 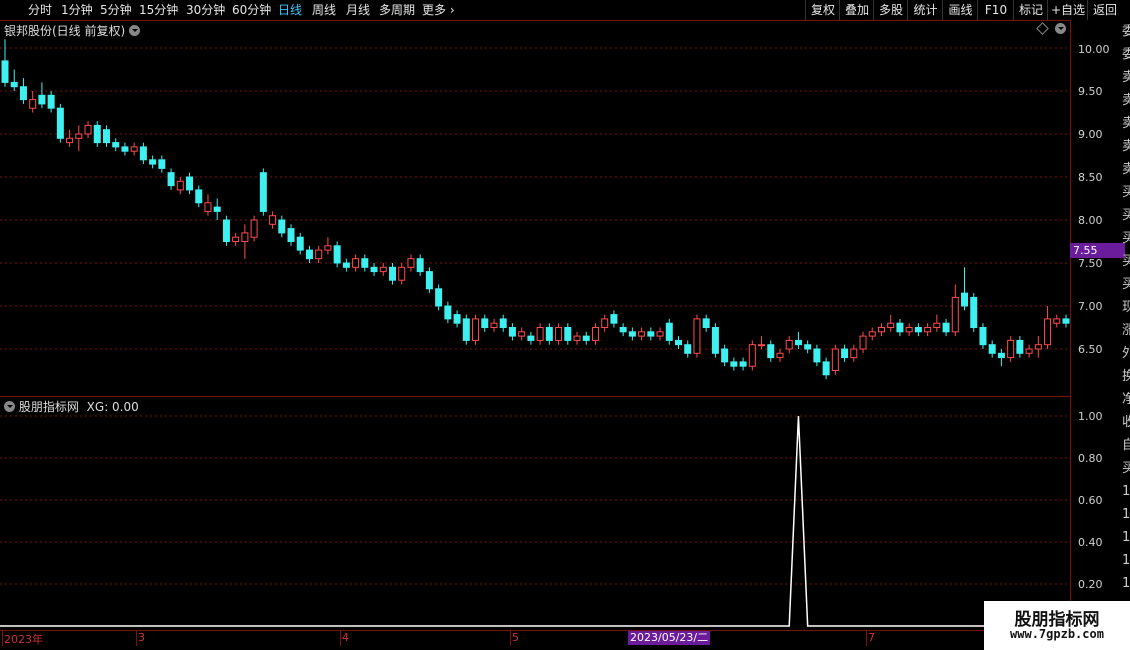 I want to click on period-tab-9: 多周期, so click(x=397, y=10).